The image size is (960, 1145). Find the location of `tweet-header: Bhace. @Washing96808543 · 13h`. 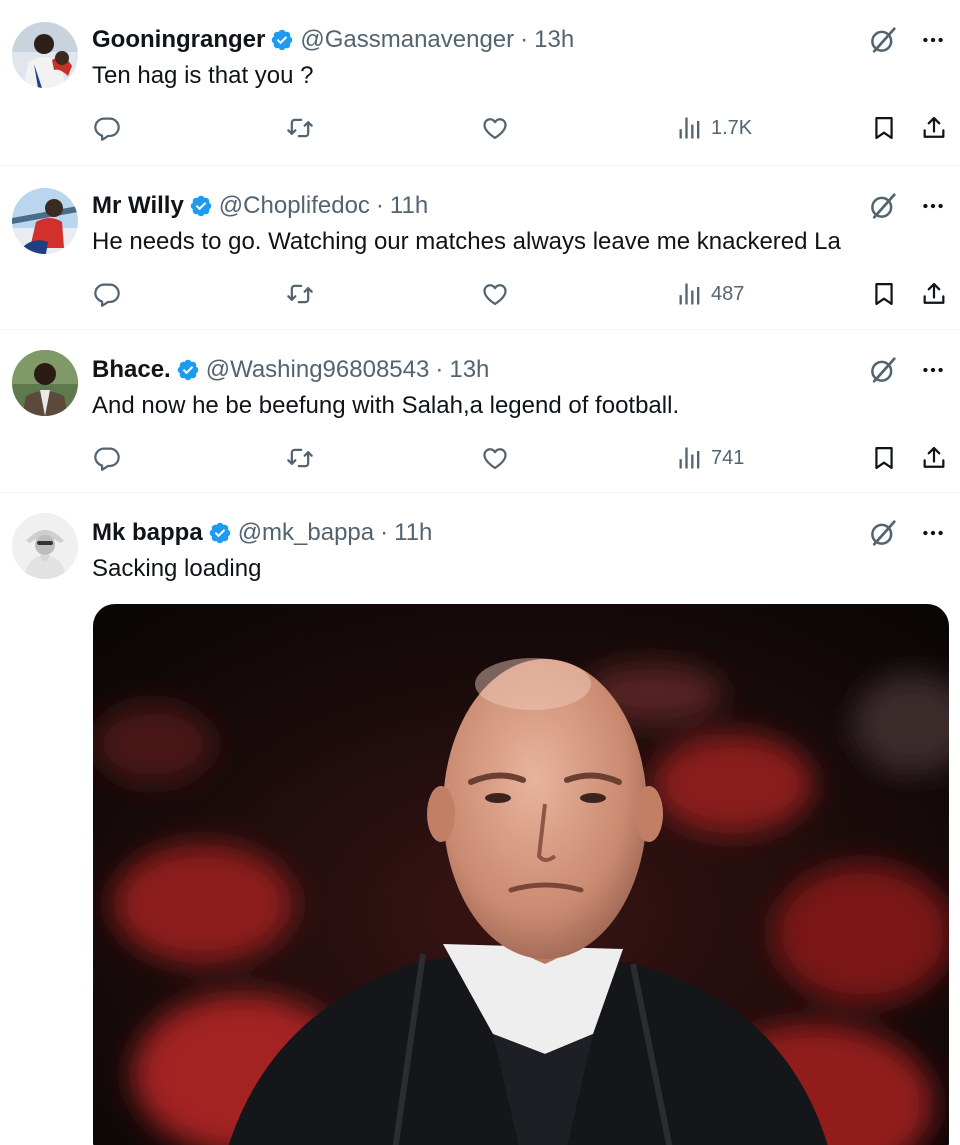

tweet-header: Bhace. @Washing96808543 · 13h is located at coordinates (290, 370).